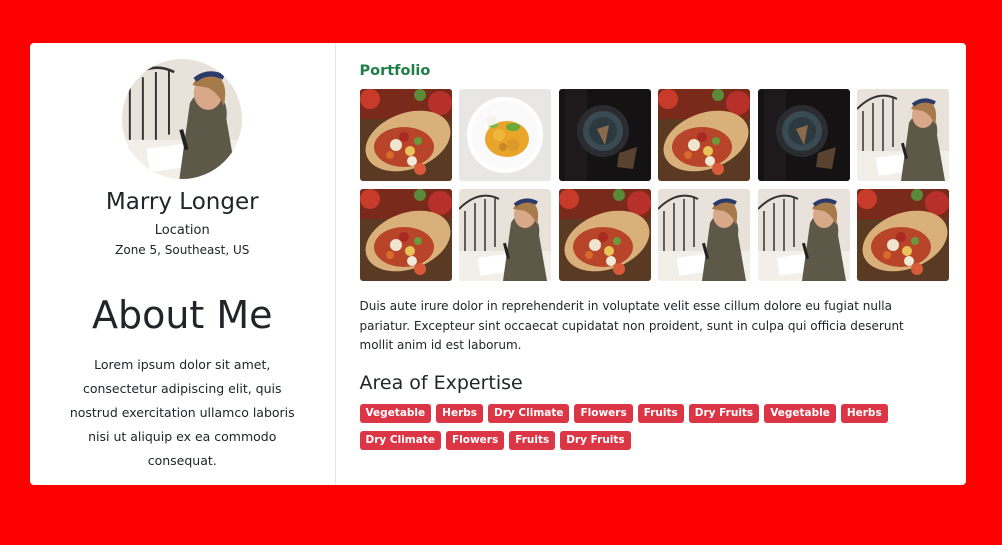 The image size is (1002, 545). I want to click on portfolio-title: Portfolio, so click(395, 71).